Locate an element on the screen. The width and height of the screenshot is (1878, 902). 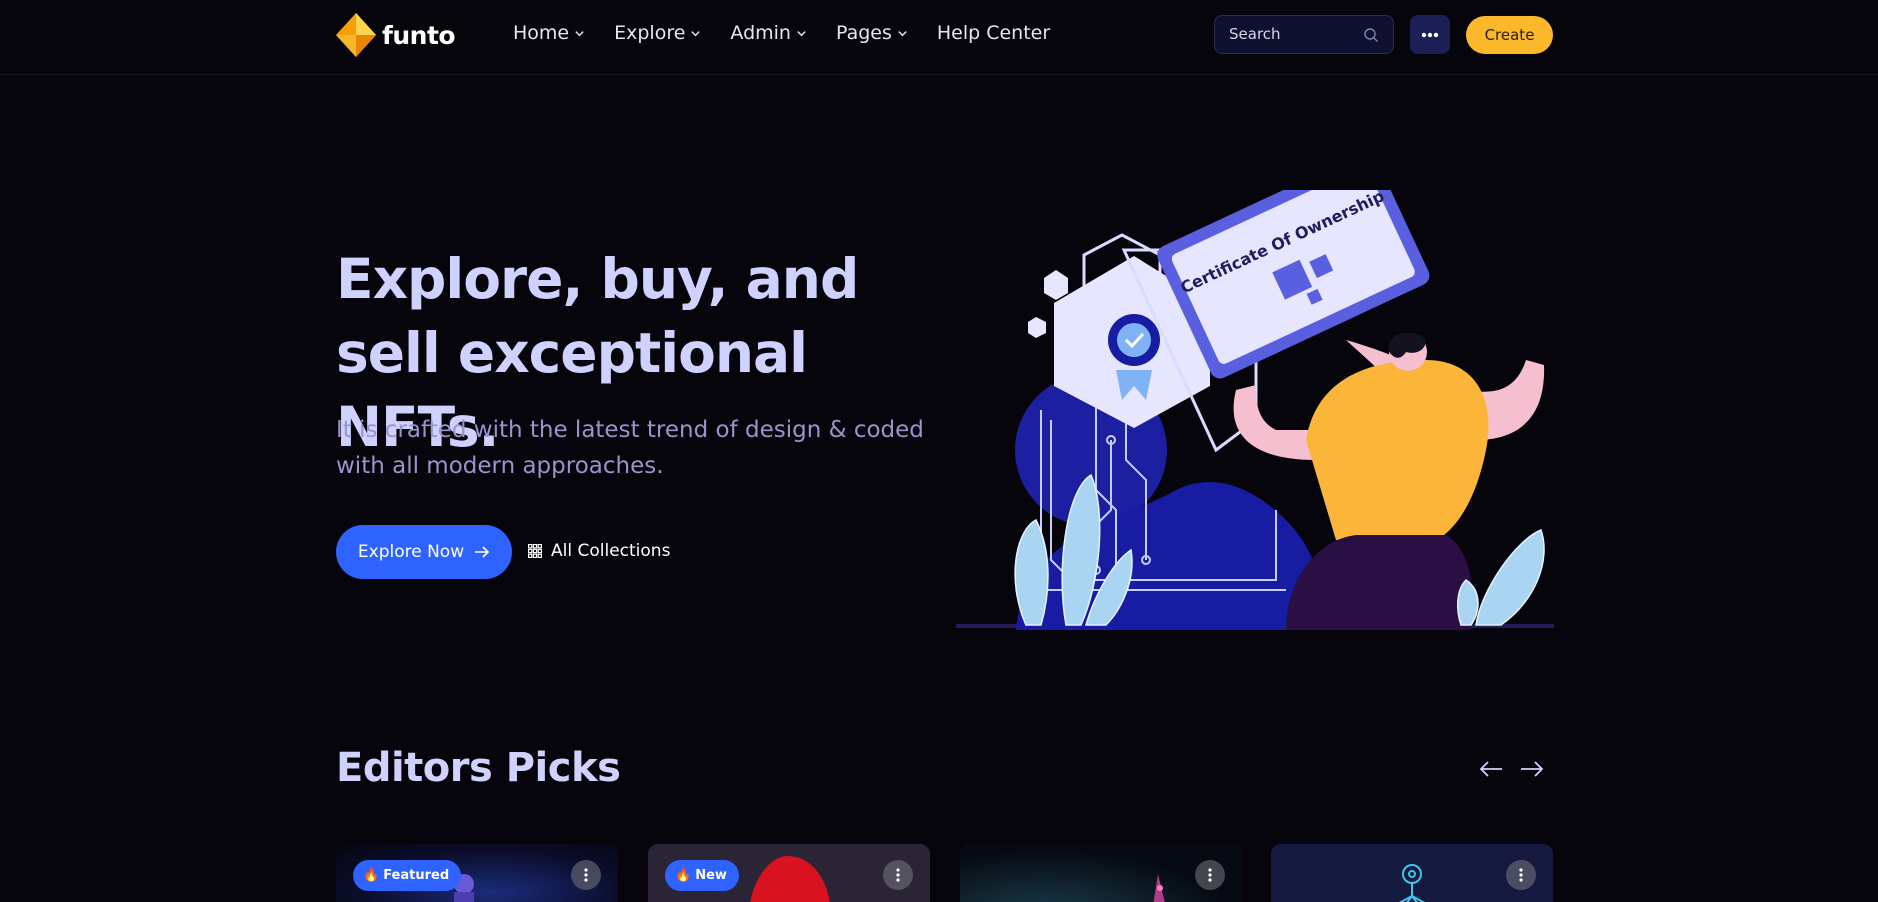
menu-item-explore: Explore is located at coordinates (657, 33).